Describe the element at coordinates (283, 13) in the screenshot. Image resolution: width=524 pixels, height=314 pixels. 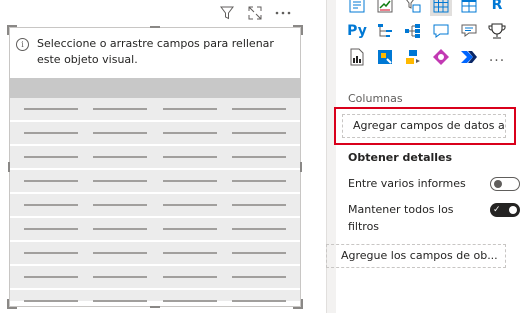
I see `more-options-icon` at that location.